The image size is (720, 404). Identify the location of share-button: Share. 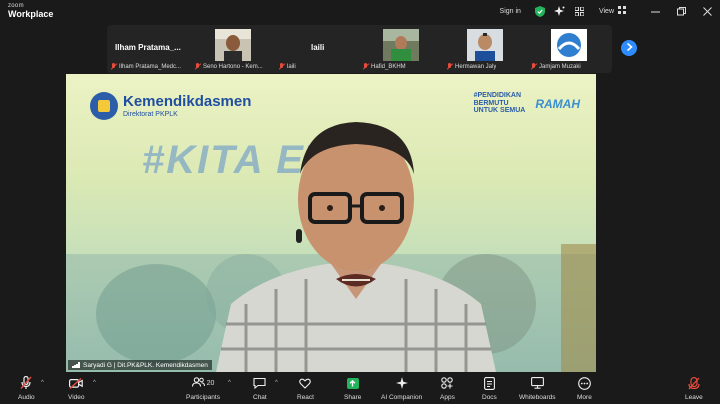
(352, 389).